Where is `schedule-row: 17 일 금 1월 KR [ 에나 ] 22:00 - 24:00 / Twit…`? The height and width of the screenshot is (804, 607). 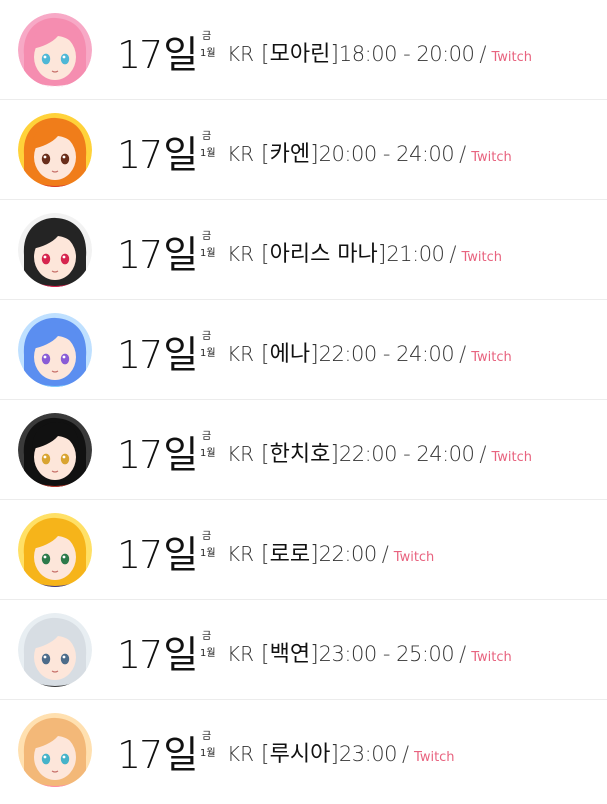 schedule-row: 17 일 금 1월 KR [ 에나 ] 22:00 - 24:00 / Twit… is located at coordinates (303, 350).